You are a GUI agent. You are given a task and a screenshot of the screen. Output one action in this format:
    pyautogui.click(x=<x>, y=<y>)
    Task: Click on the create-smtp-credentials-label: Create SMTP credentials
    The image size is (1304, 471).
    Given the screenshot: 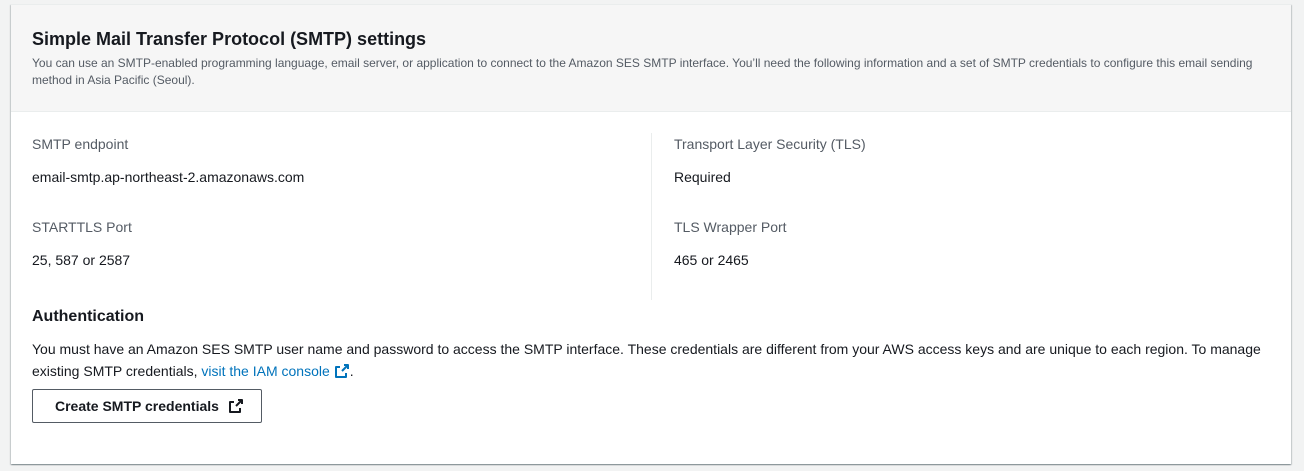 What is the action you would take?
    pyautogui.click(x=137, y=406)
    